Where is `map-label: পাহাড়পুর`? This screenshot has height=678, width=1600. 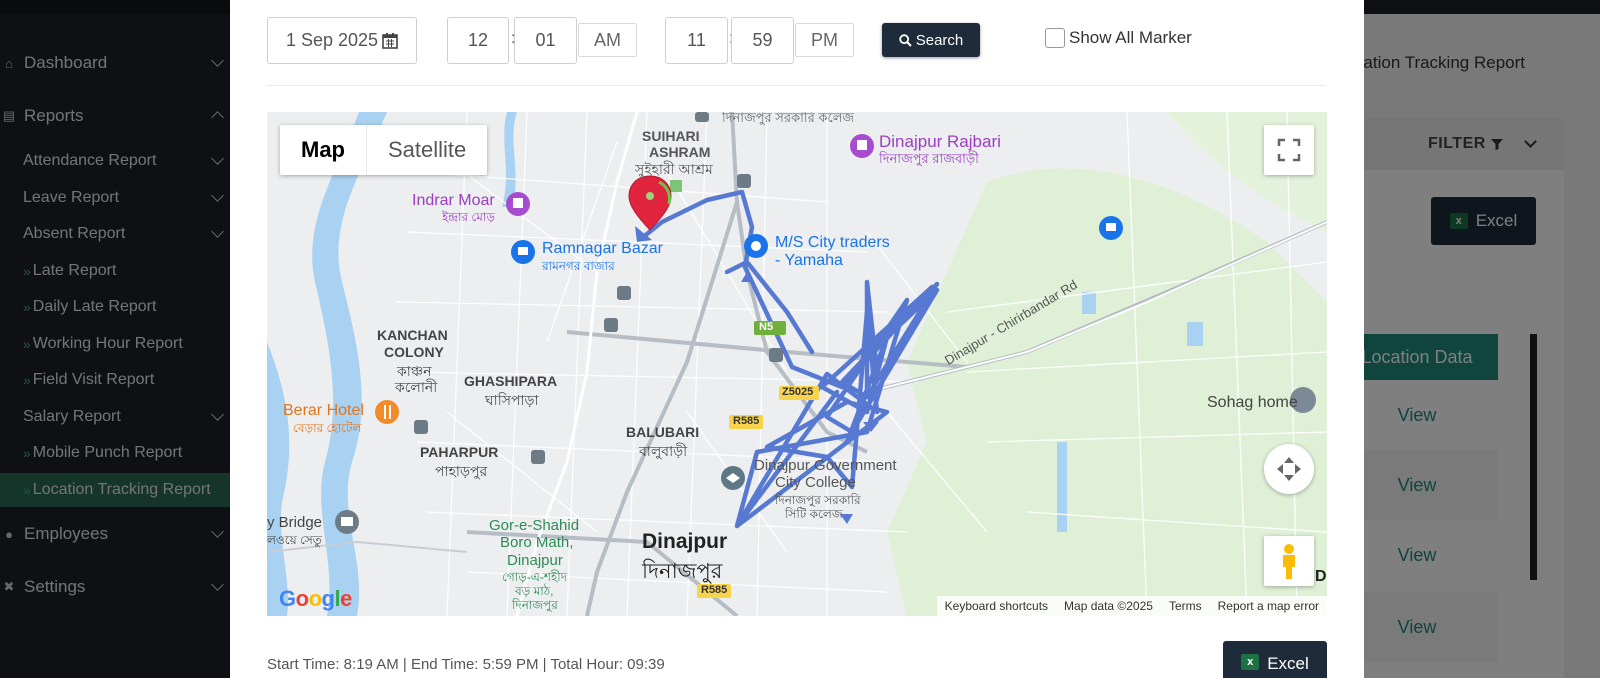 map-label: পাহাড়পুর is located at coordinates (461, 471).